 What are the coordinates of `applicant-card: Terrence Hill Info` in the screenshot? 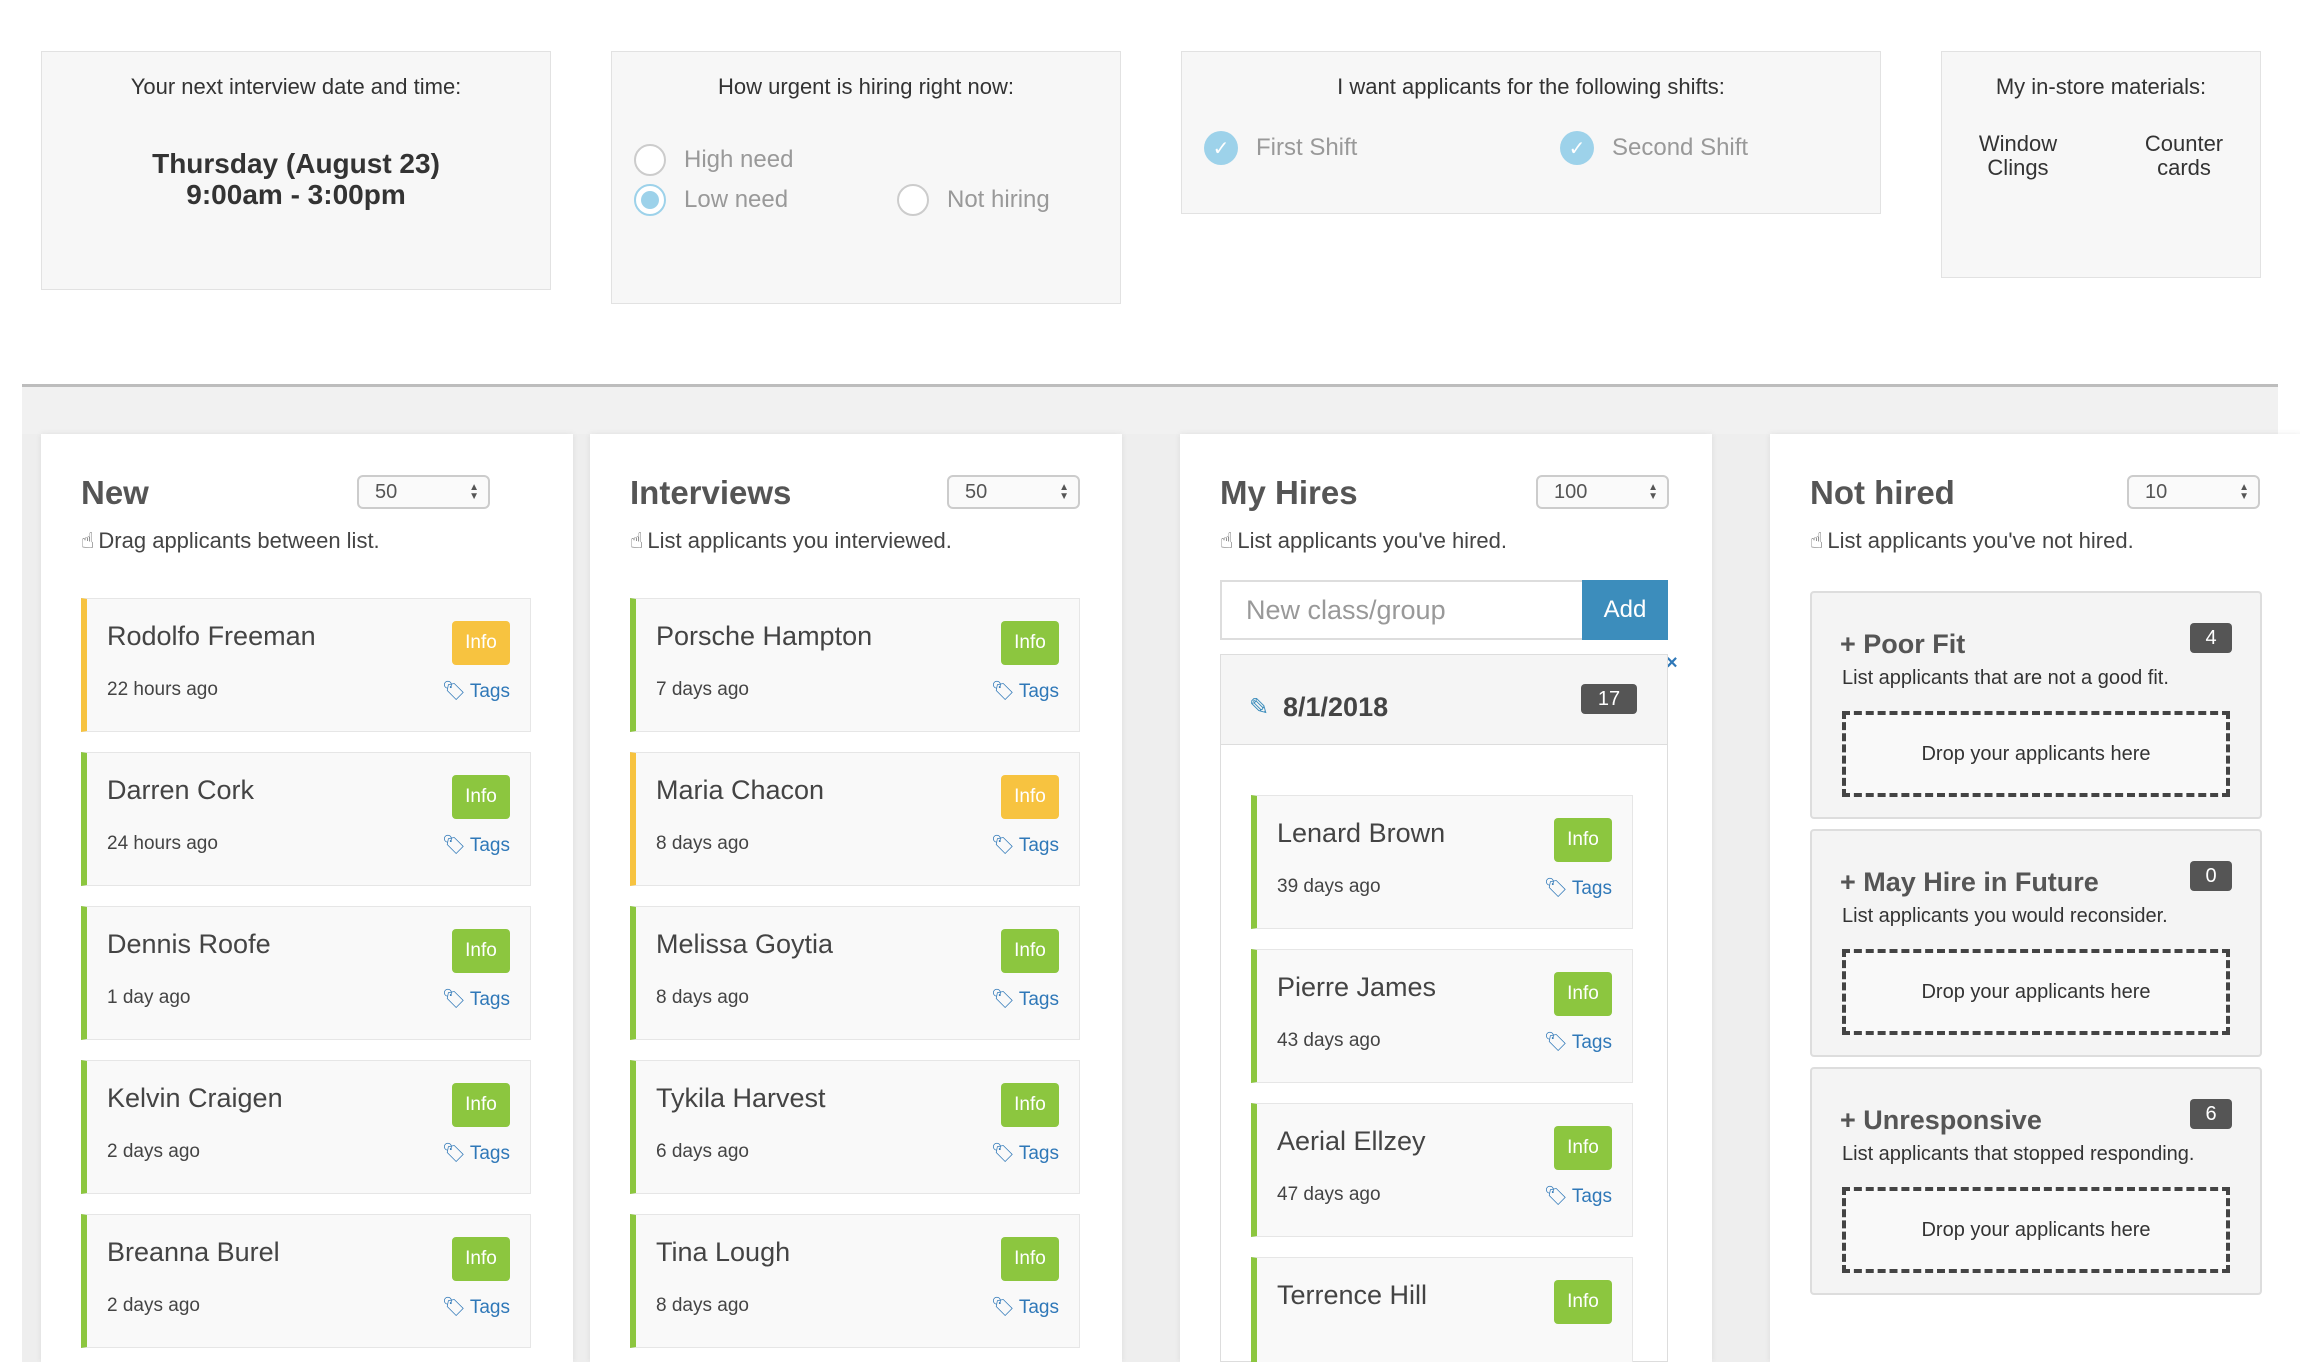 It's located at (1442, 1309).